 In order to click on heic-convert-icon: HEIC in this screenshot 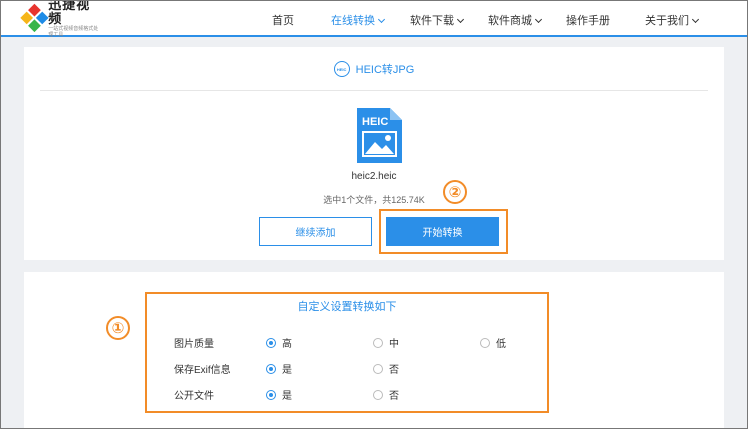, I will do `click(341, 69)`.